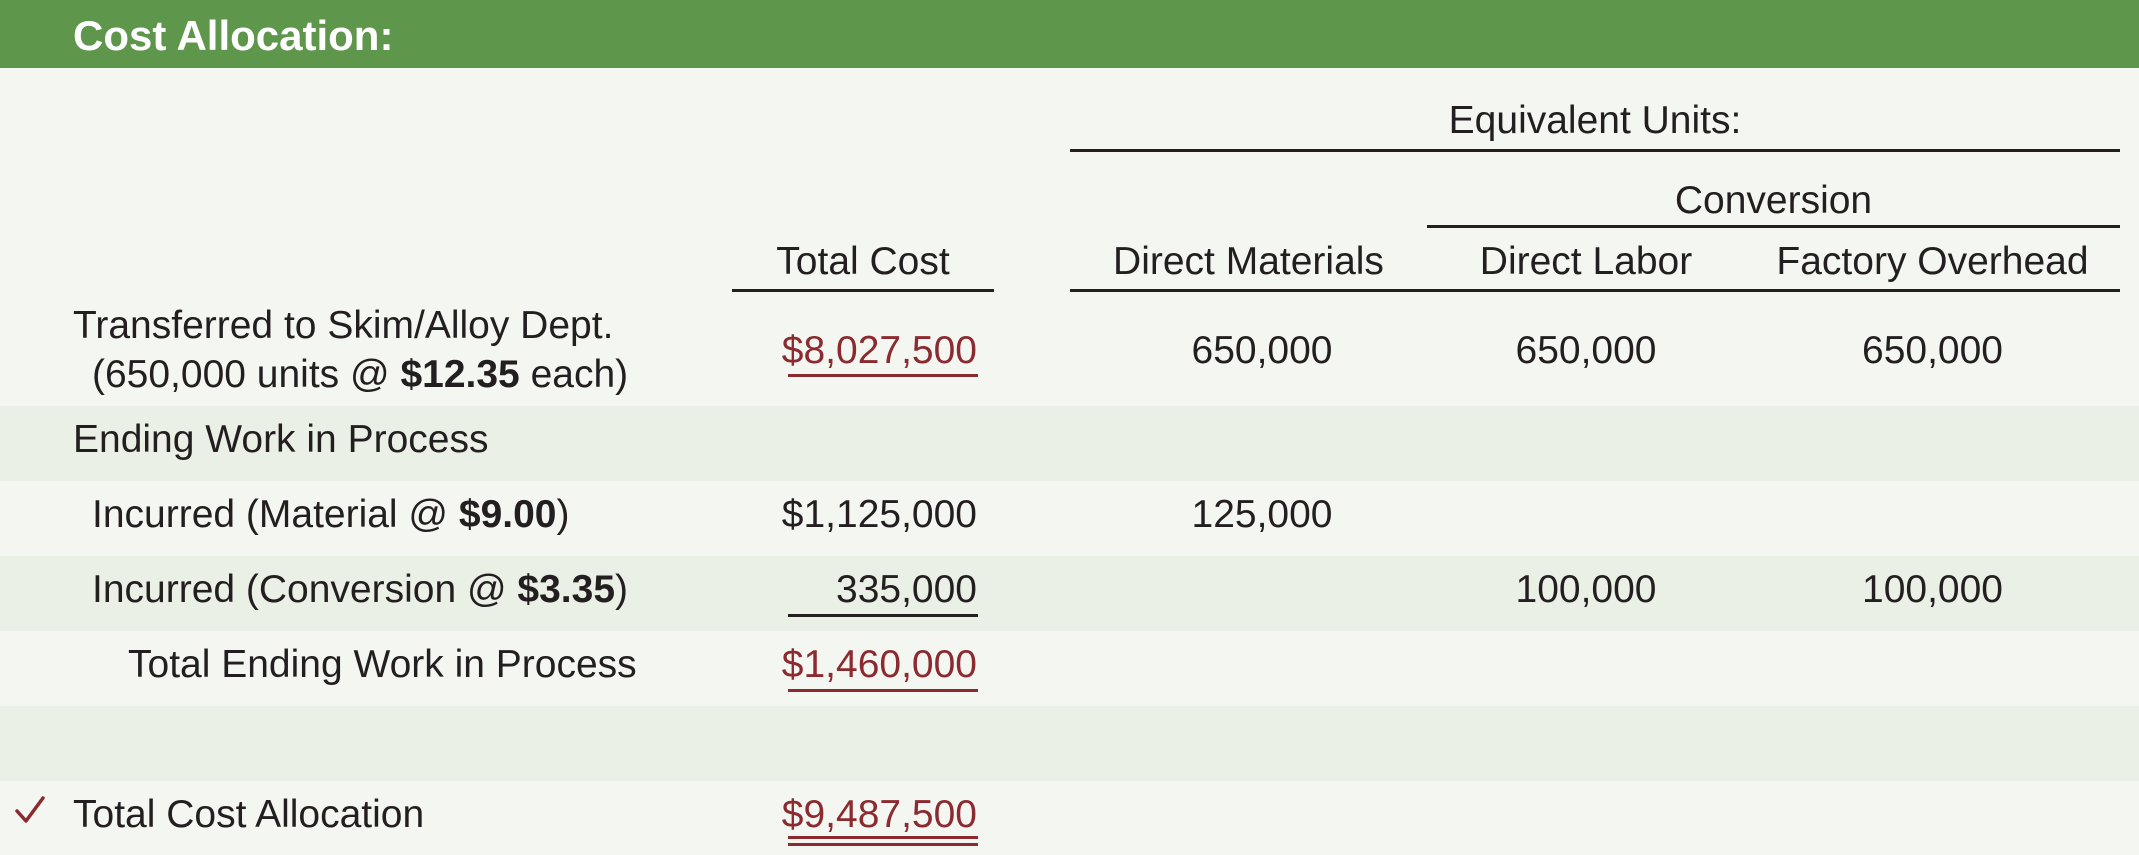  I want to click on incurred-conversion-suffix: ), so click(622, 589).